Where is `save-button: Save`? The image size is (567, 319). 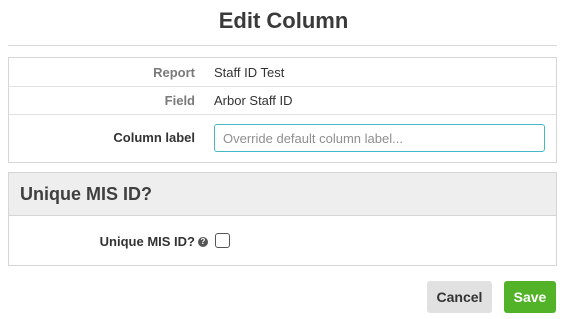
save-button: Save is located at coordinates (530, 297).